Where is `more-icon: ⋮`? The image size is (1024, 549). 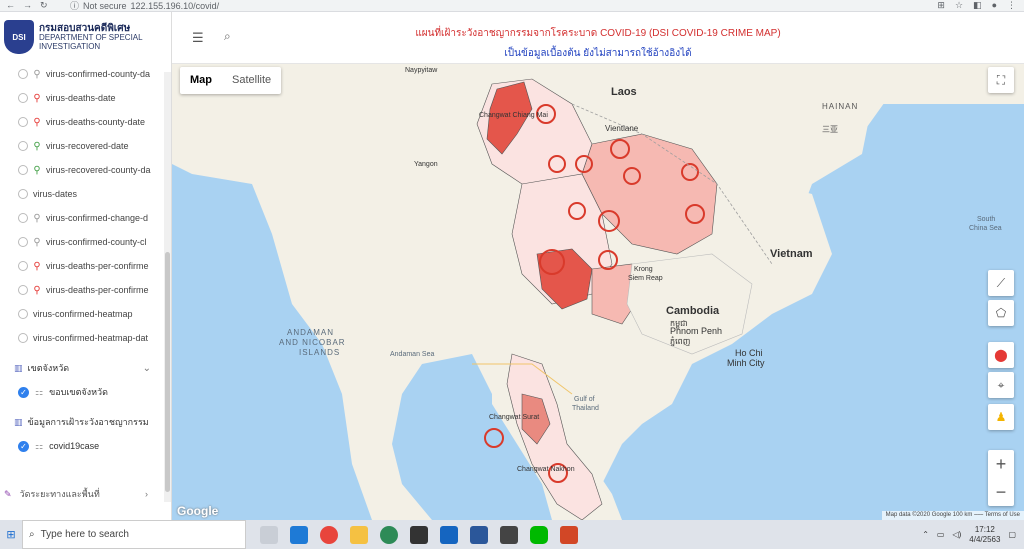 more-icon: ⋮ is located at coordinates (1011, 5).